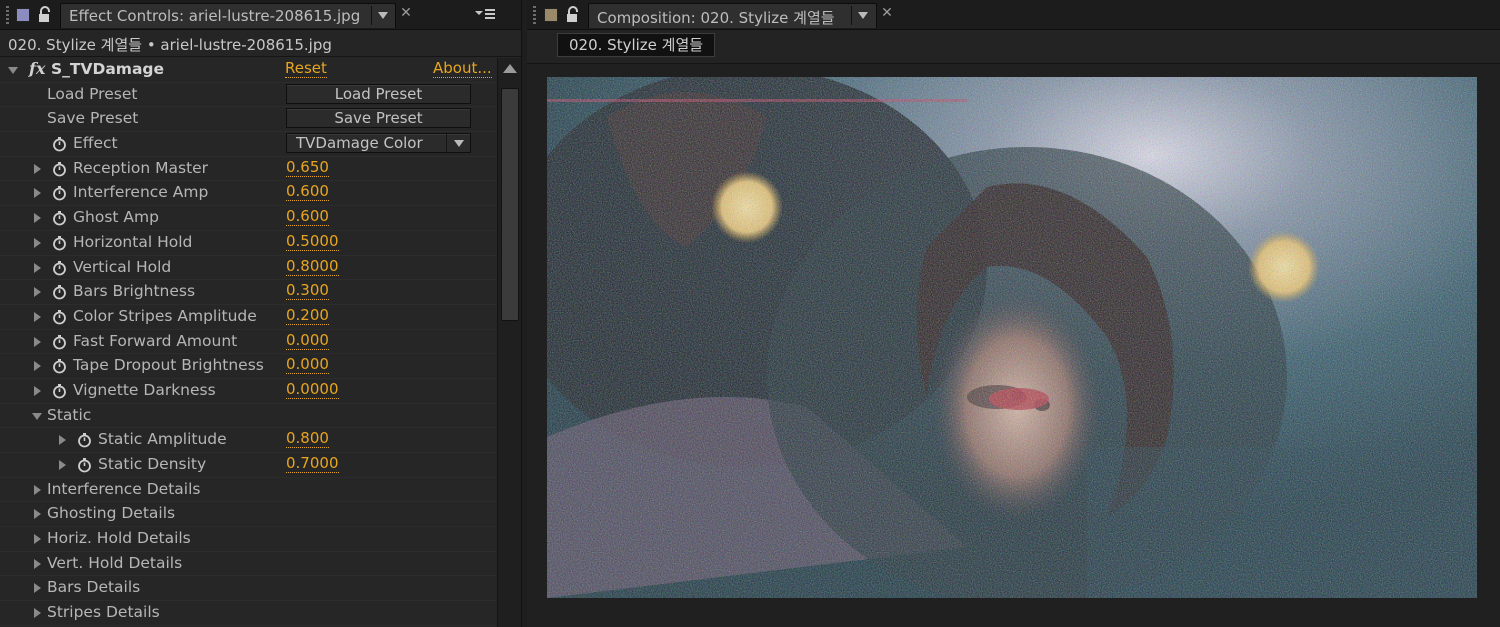 Image resolution: width=1500 pixels, height=627 pixels. Describe the element at coordinates (248, 613) in the screenshot. I see `detail-group-row: Stripes Details` at that location.